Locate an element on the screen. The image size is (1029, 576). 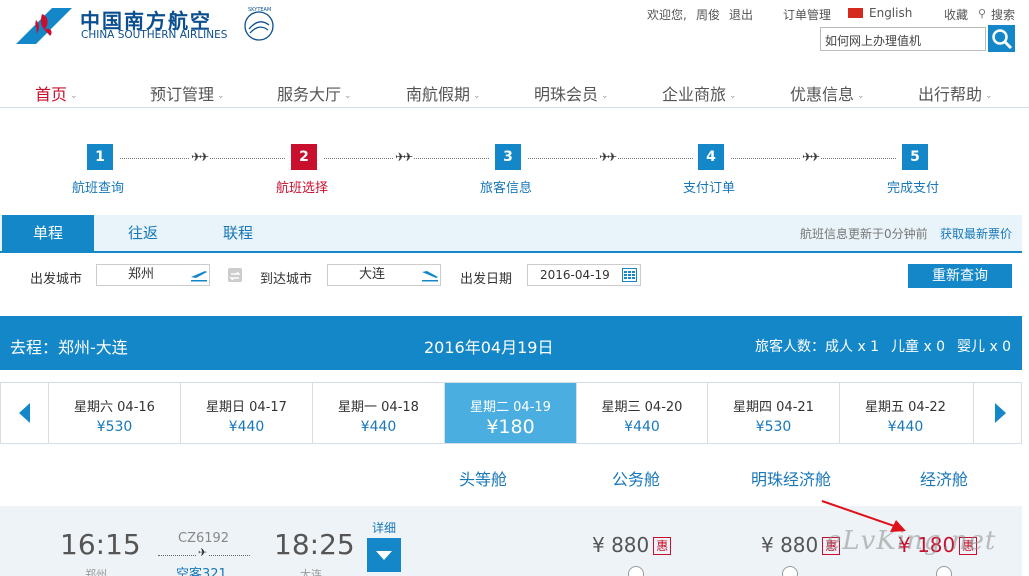
to-city-label: 到达城市 is located at coordinates (286, 279).